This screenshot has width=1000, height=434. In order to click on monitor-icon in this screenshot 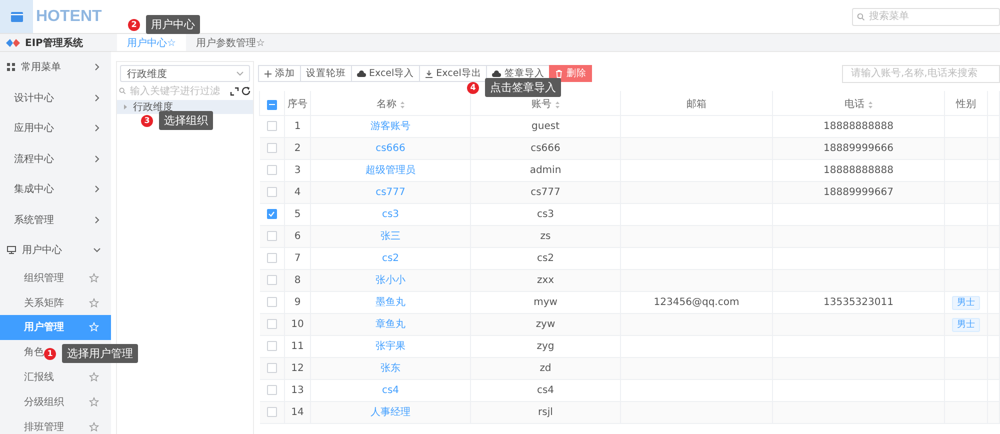, I will do `click(11, 250)`.